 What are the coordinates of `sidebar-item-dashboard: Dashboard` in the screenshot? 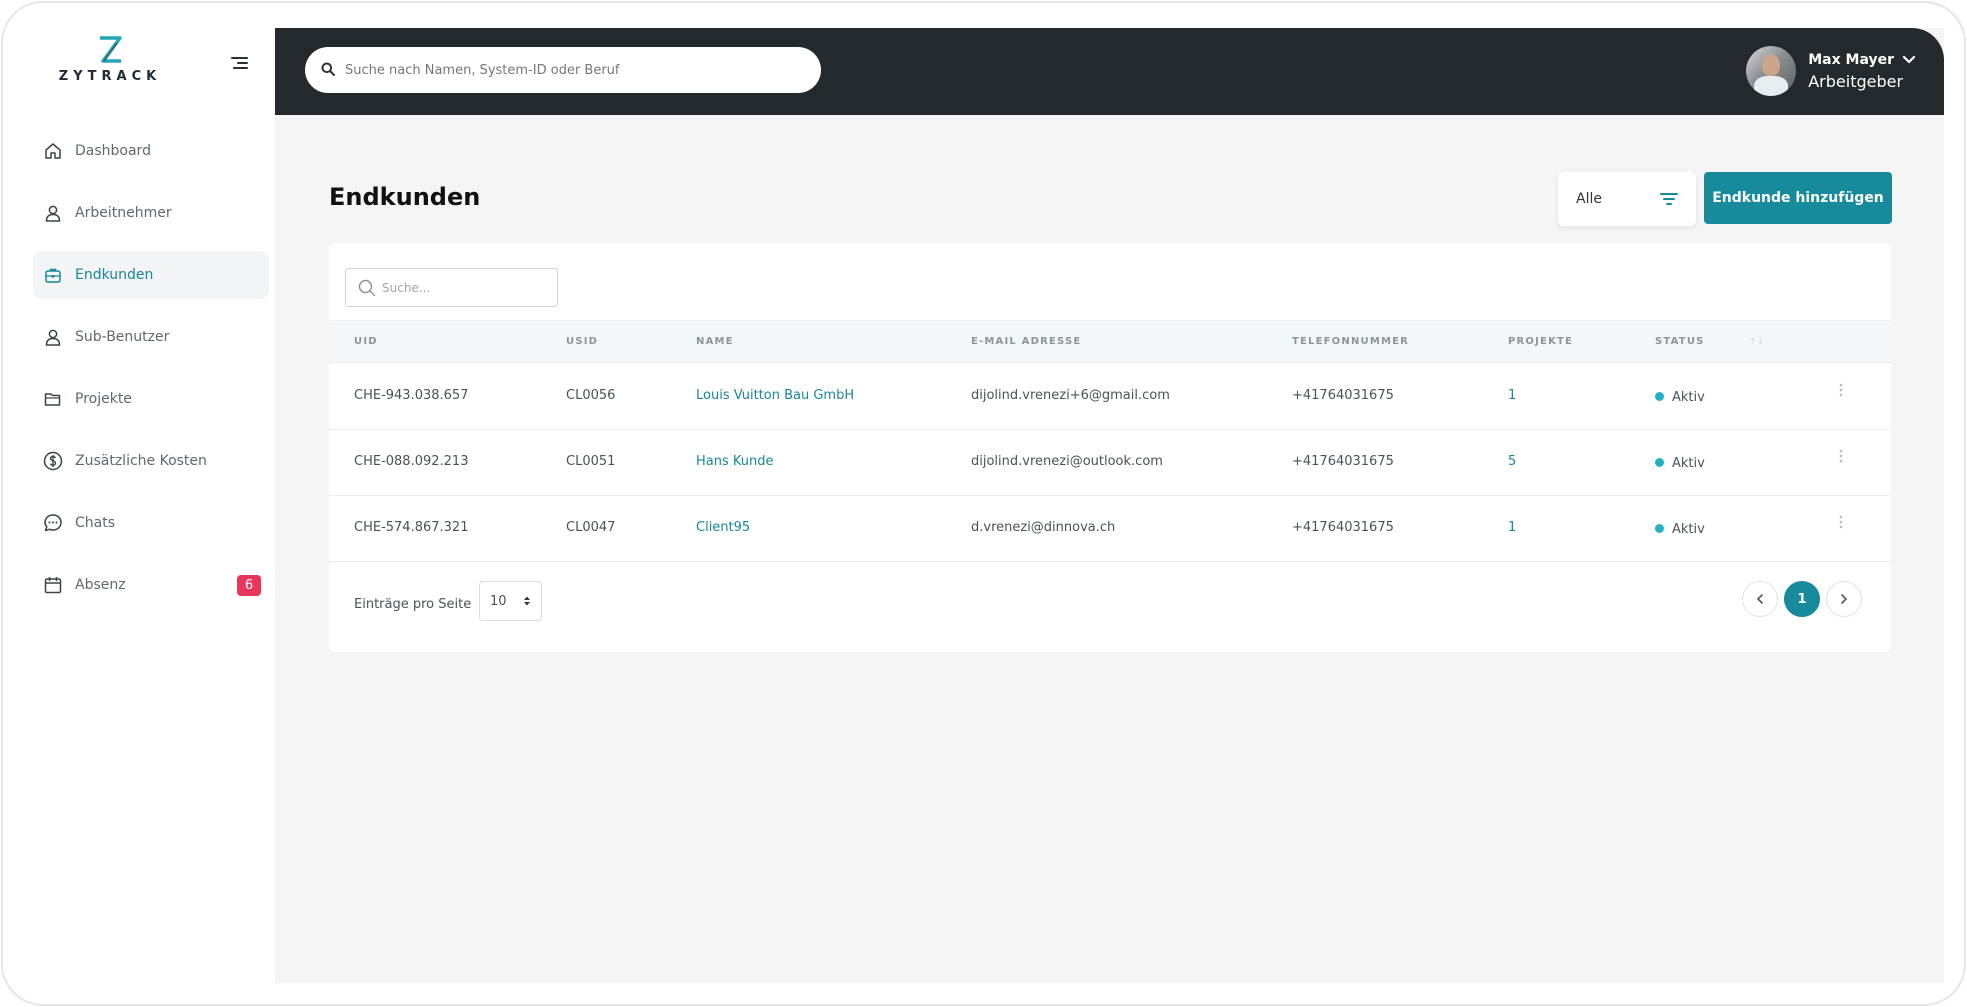 It's located at (151, 151).